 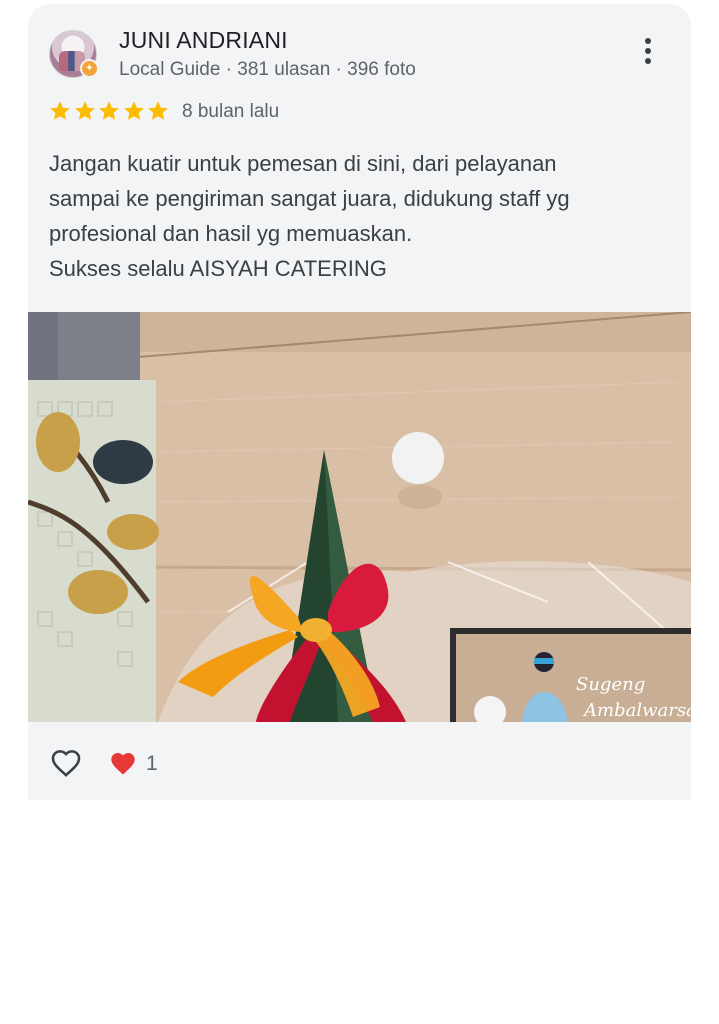 What do you see at coordinates (203, 40) in the screenshot?
I see `author-name: JUNI ANDRIANI` at bounding box center [203, 40].